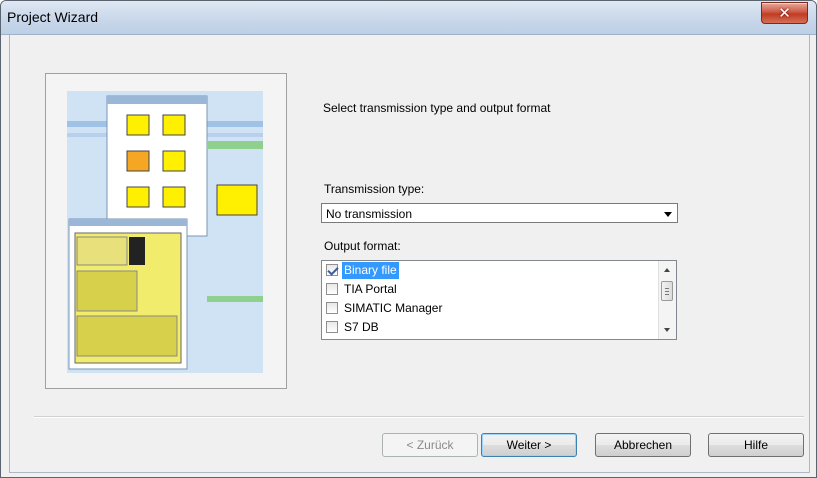  I want to click on close-icon: ✕, so click(784, 13).